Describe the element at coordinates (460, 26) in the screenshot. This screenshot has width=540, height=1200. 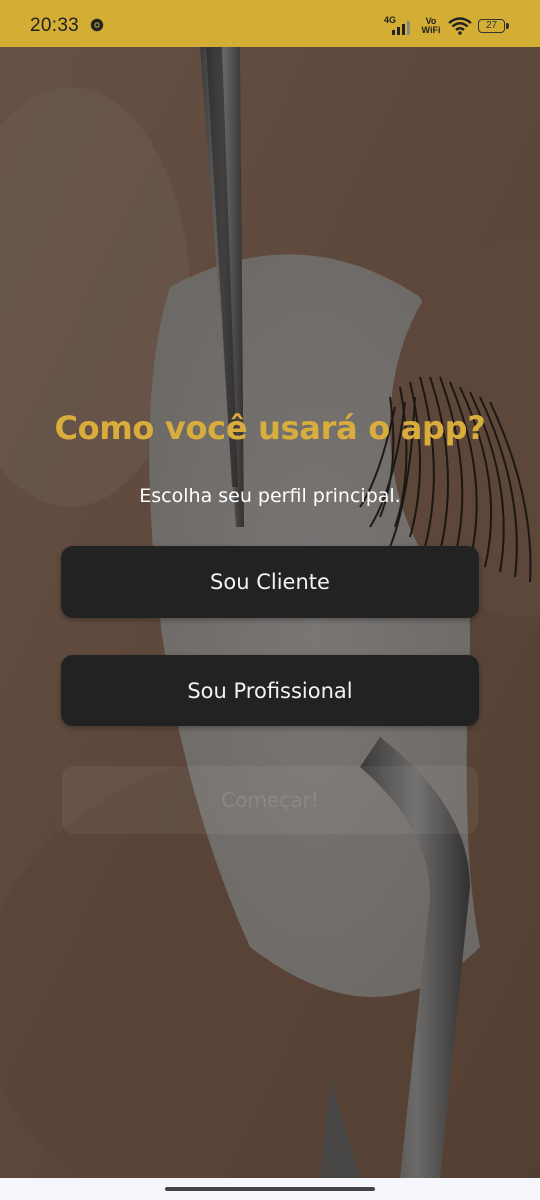
I see `wifi-icon` at that location.